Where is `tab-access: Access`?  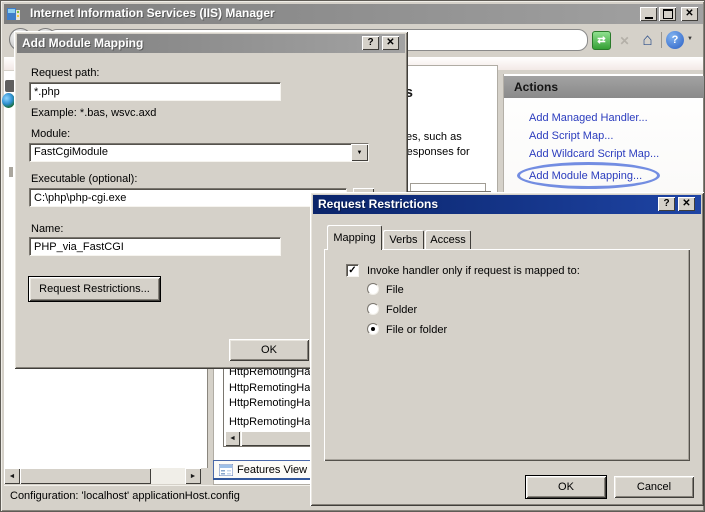 tab-access: Access is located at coordinates (448, 239).